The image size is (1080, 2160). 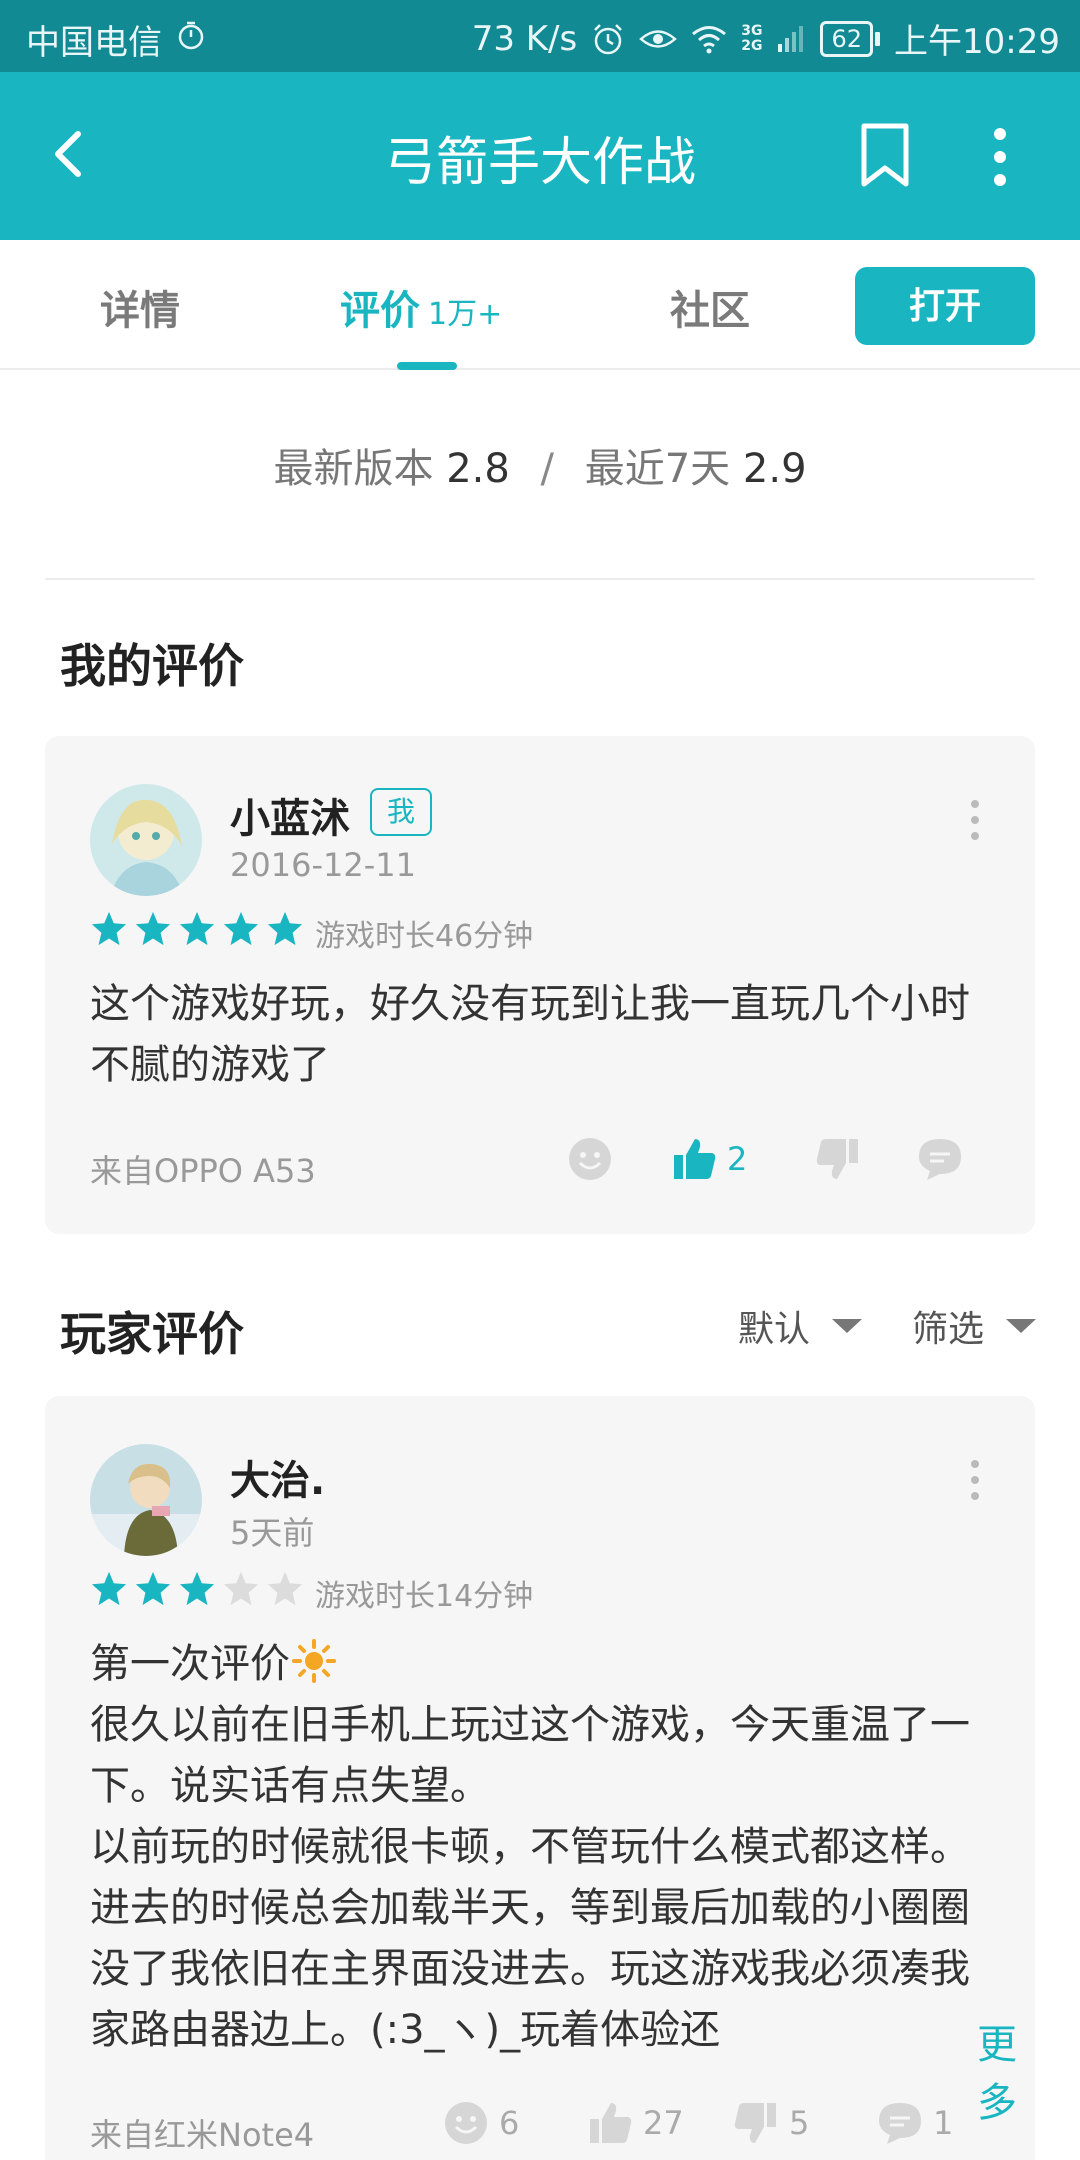 What do you see at coordinates (977, 42) in the screenshot?
I see `clock: 上午10:29` at bounding box center [977, 42].